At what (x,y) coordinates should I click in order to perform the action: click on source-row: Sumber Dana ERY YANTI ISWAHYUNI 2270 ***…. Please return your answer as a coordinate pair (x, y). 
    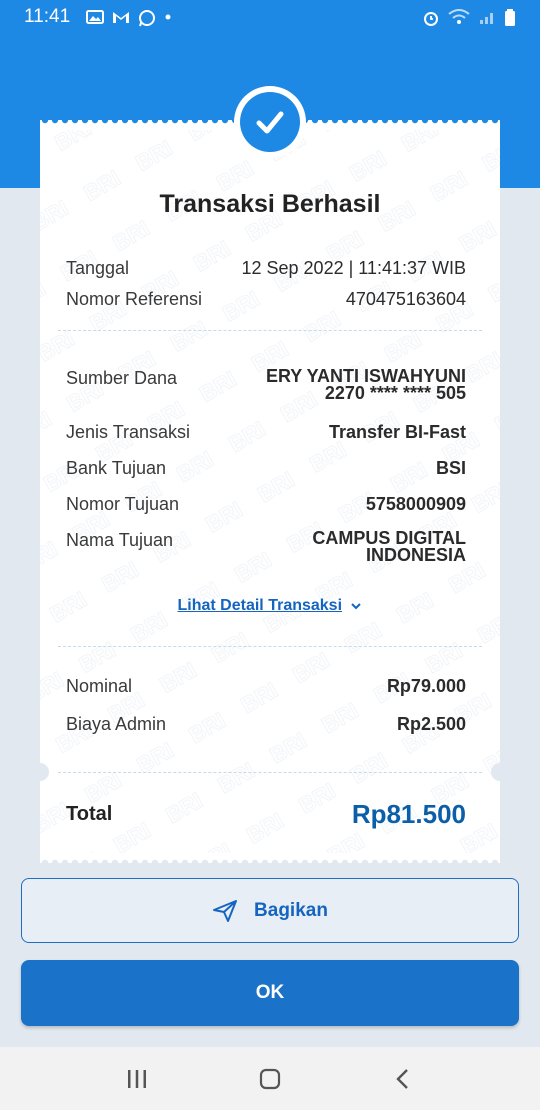
    Looking at the image, I should click on (266, 385).